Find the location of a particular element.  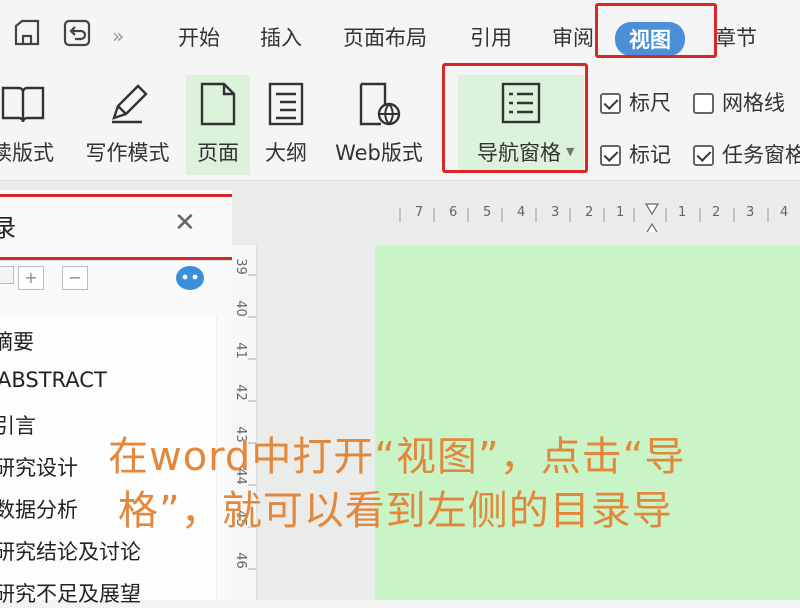

outline-icon is located at coordinates (286, 104).